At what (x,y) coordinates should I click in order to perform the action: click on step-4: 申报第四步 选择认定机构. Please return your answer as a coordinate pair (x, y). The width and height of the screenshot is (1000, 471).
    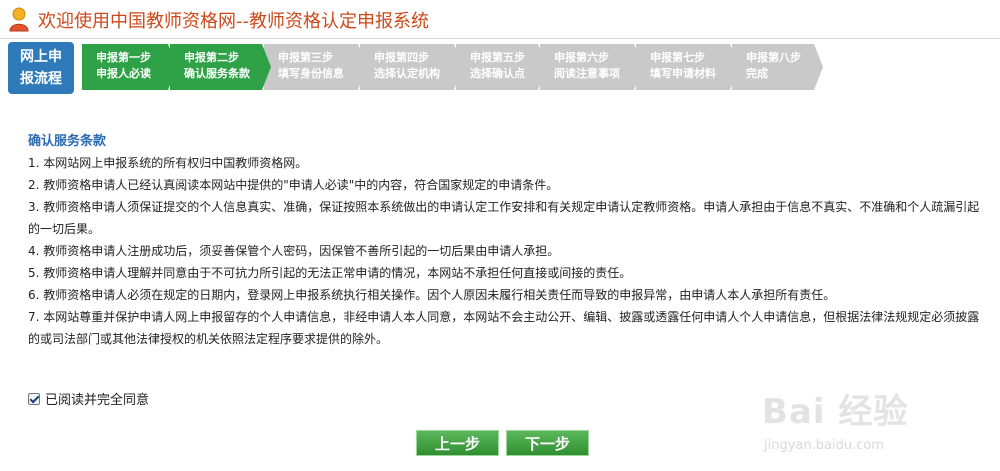
    Looking at the image, I should click on (411, 67).